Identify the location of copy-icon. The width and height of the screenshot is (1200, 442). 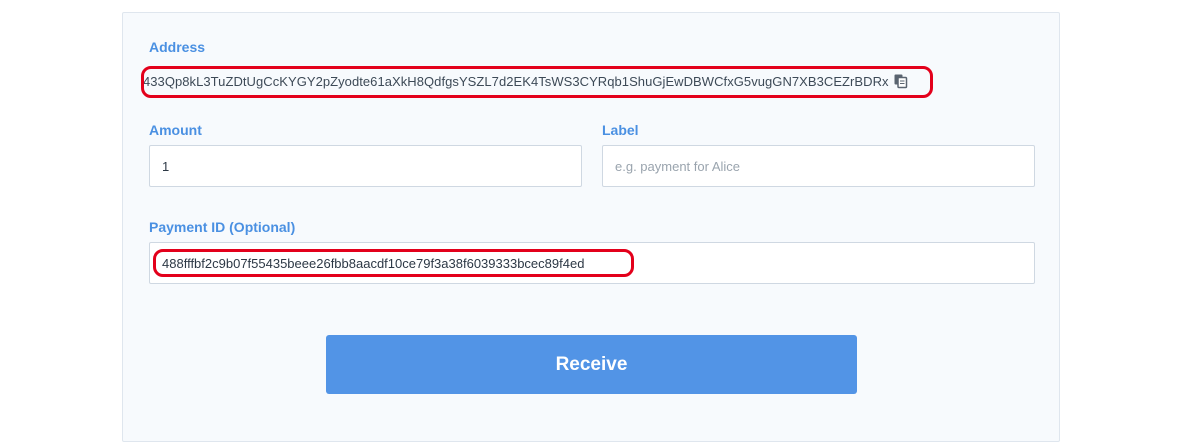
(901, 81).